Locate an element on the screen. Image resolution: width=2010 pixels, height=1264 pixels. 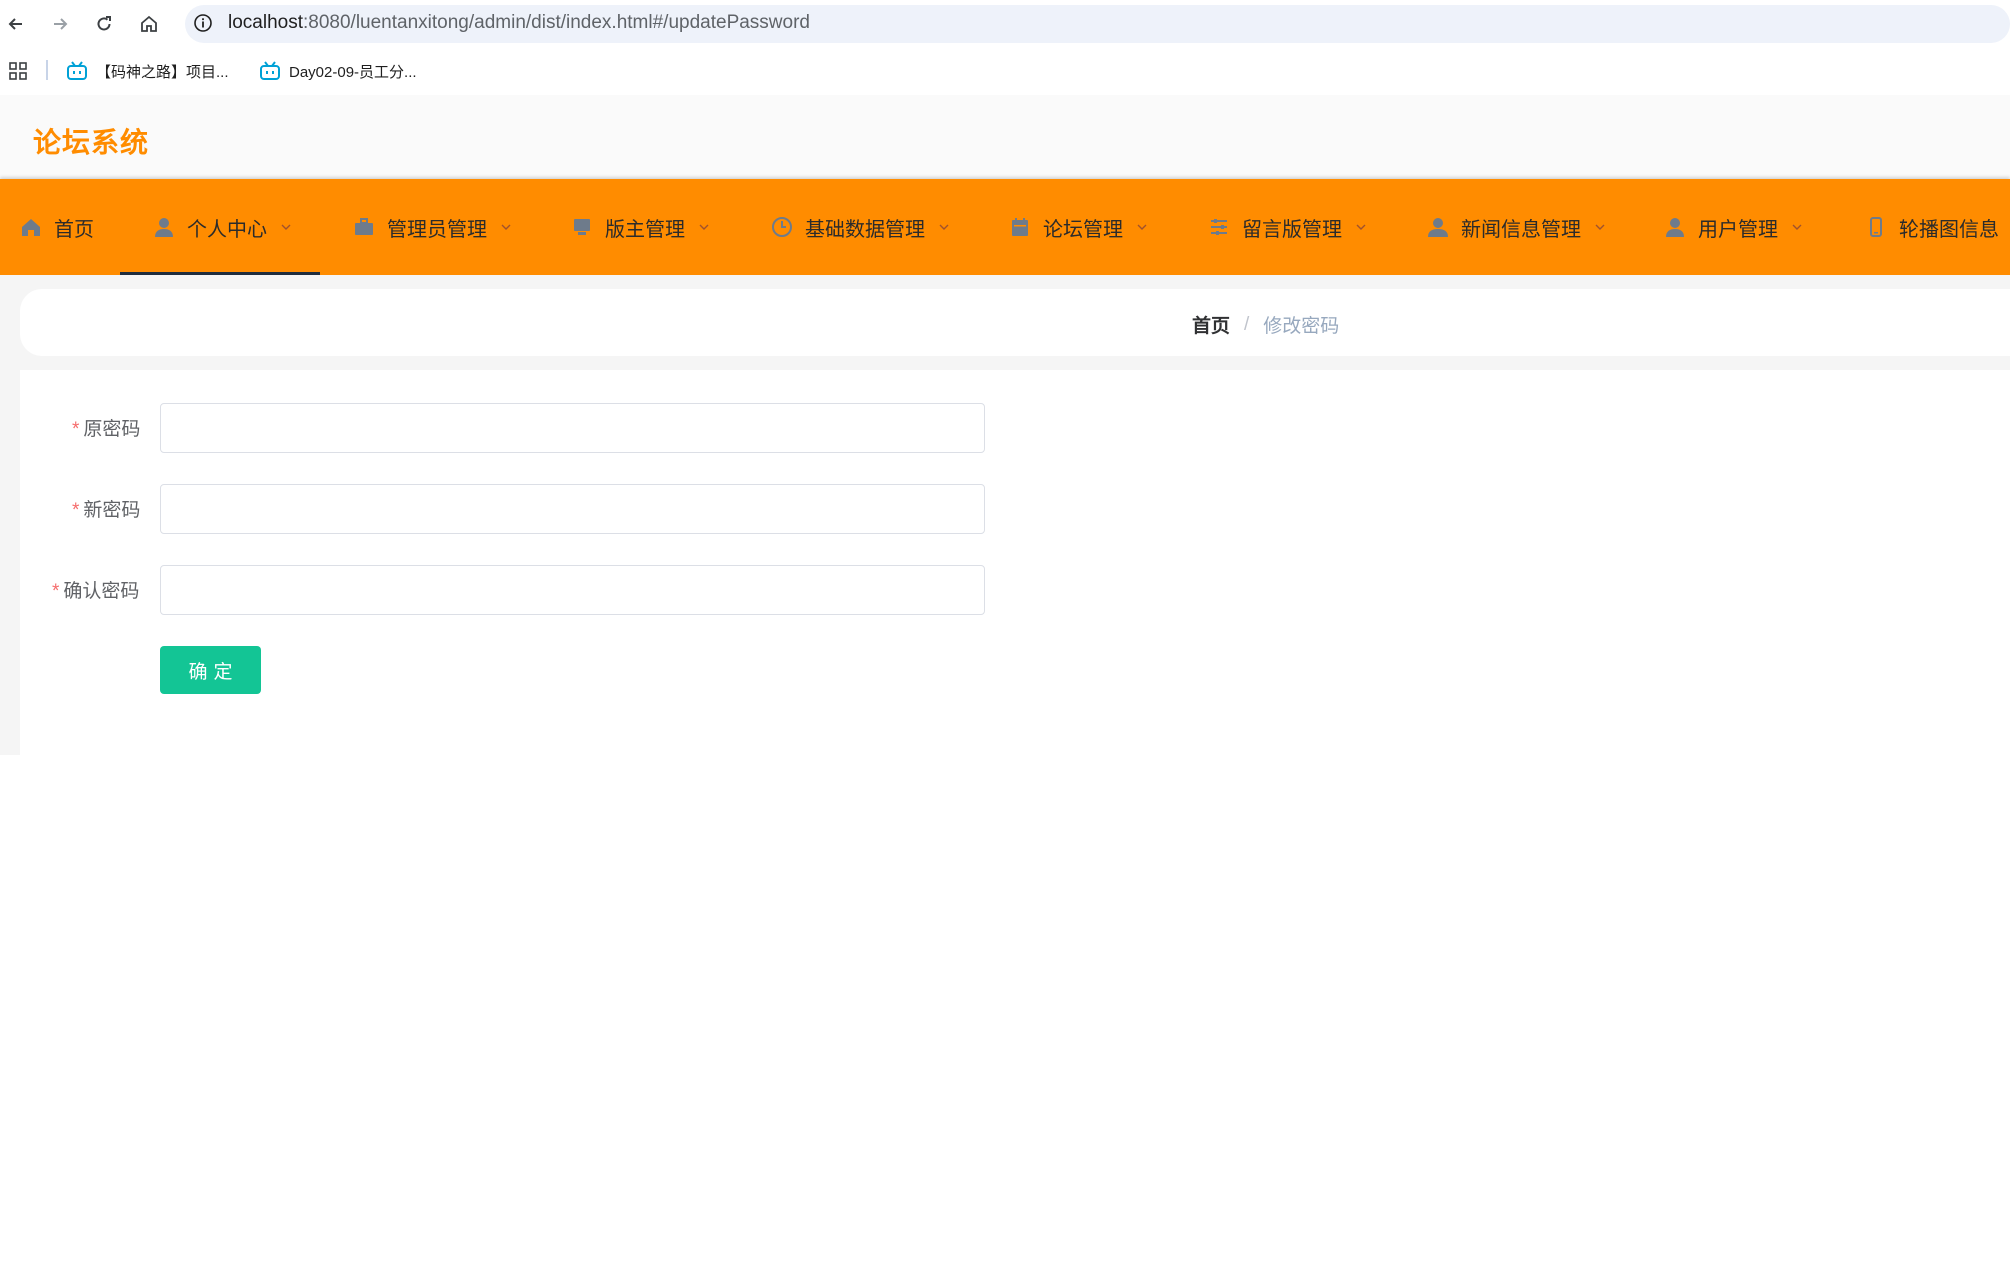
users-icon is located at coordinates (1438, 227).